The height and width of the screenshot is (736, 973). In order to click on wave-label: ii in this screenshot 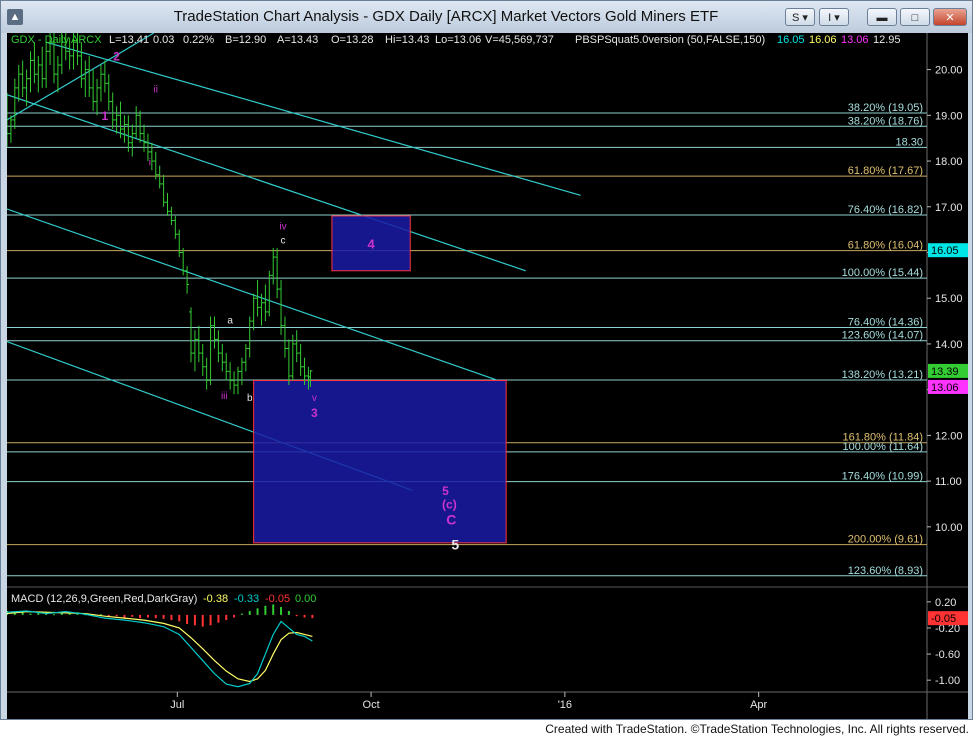, I will do `click(156, 89)`.